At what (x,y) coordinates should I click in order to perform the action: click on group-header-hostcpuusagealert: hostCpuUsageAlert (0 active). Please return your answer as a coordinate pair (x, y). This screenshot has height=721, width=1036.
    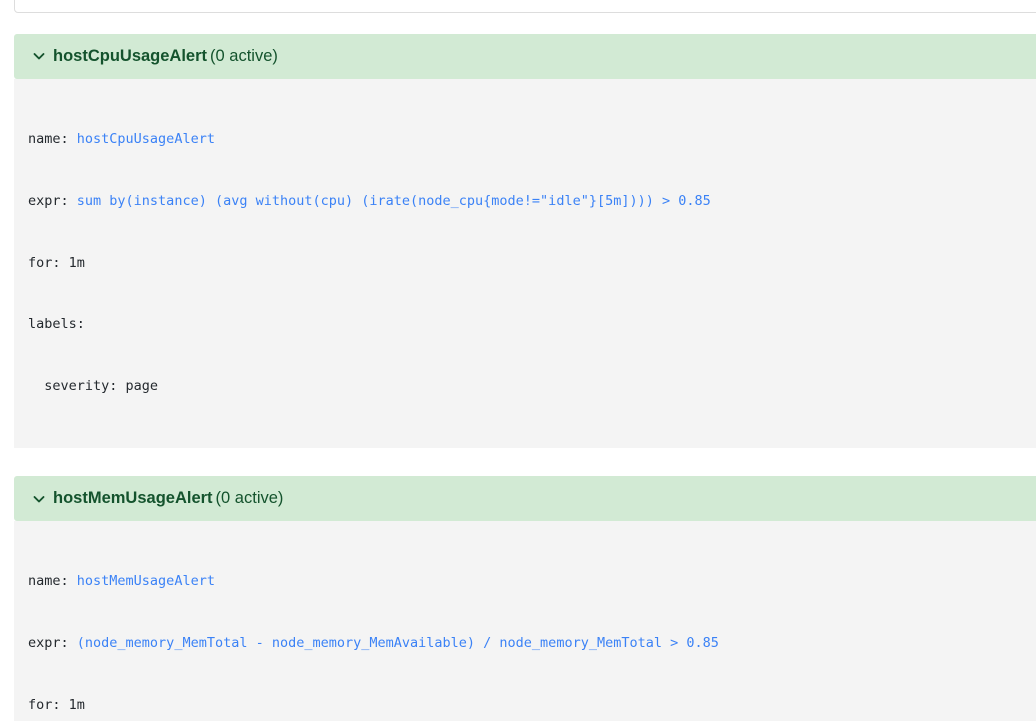
    Looking at the image, I should click on (525, 56).